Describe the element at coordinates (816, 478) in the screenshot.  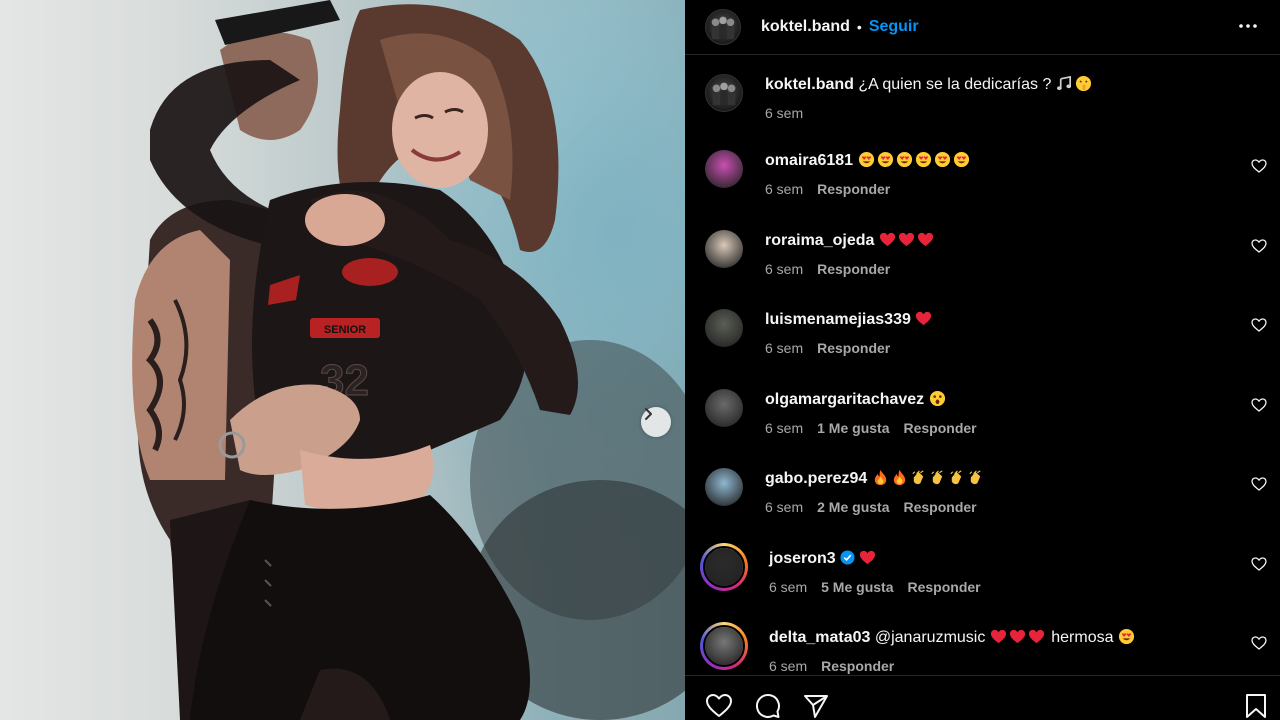
I see `commenter-username: gabo.perez94` at that location.